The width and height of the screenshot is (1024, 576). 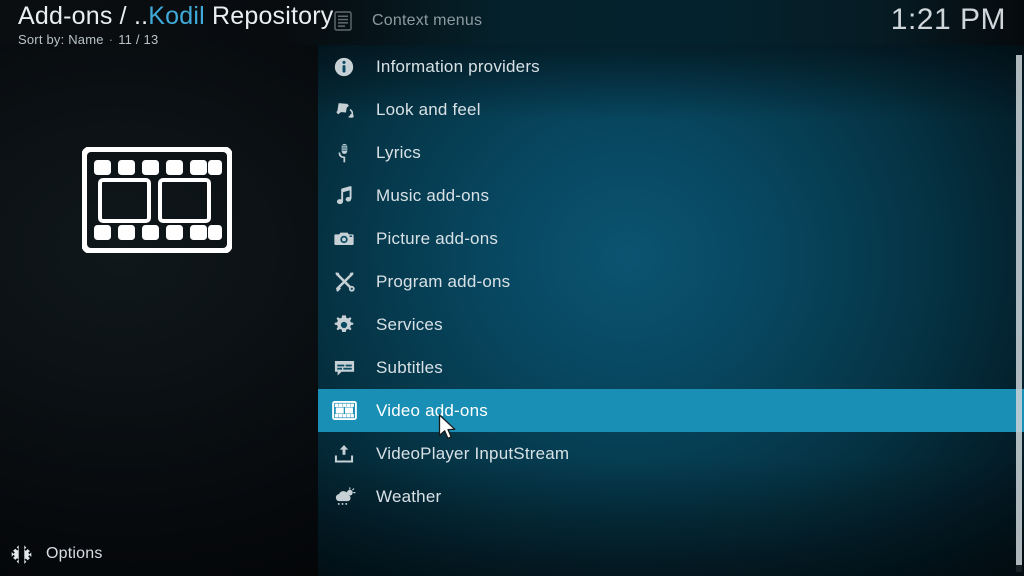 What do you see at coordinates (344, 282) in the screenshot?
I see `tools-icon` at bounding box center [344, 282].